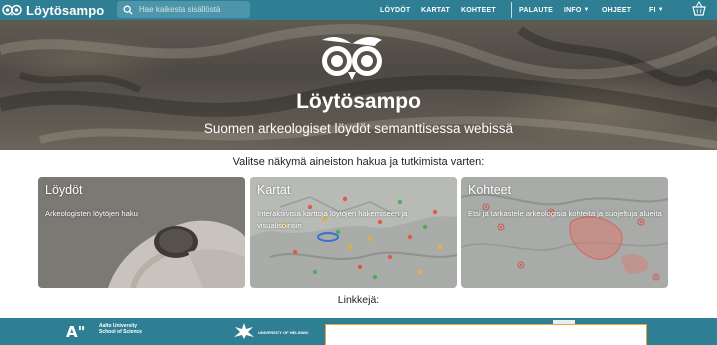 This screenshot has height=345, width=717. What do you see at coordinates (274, 190) in the screenshot?
I see `card-title: Kartat` at bounding box center [274, 190].